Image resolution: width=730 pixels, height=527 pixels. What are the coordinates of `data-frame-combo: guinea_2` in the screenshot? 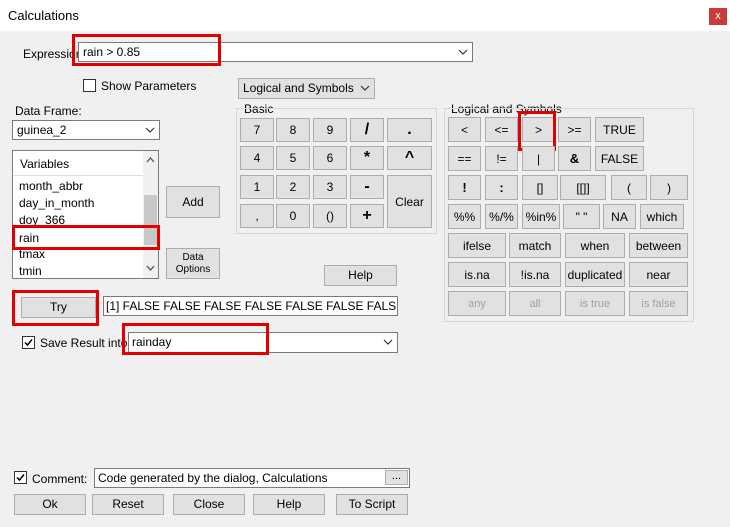 It's located at (86, 130).